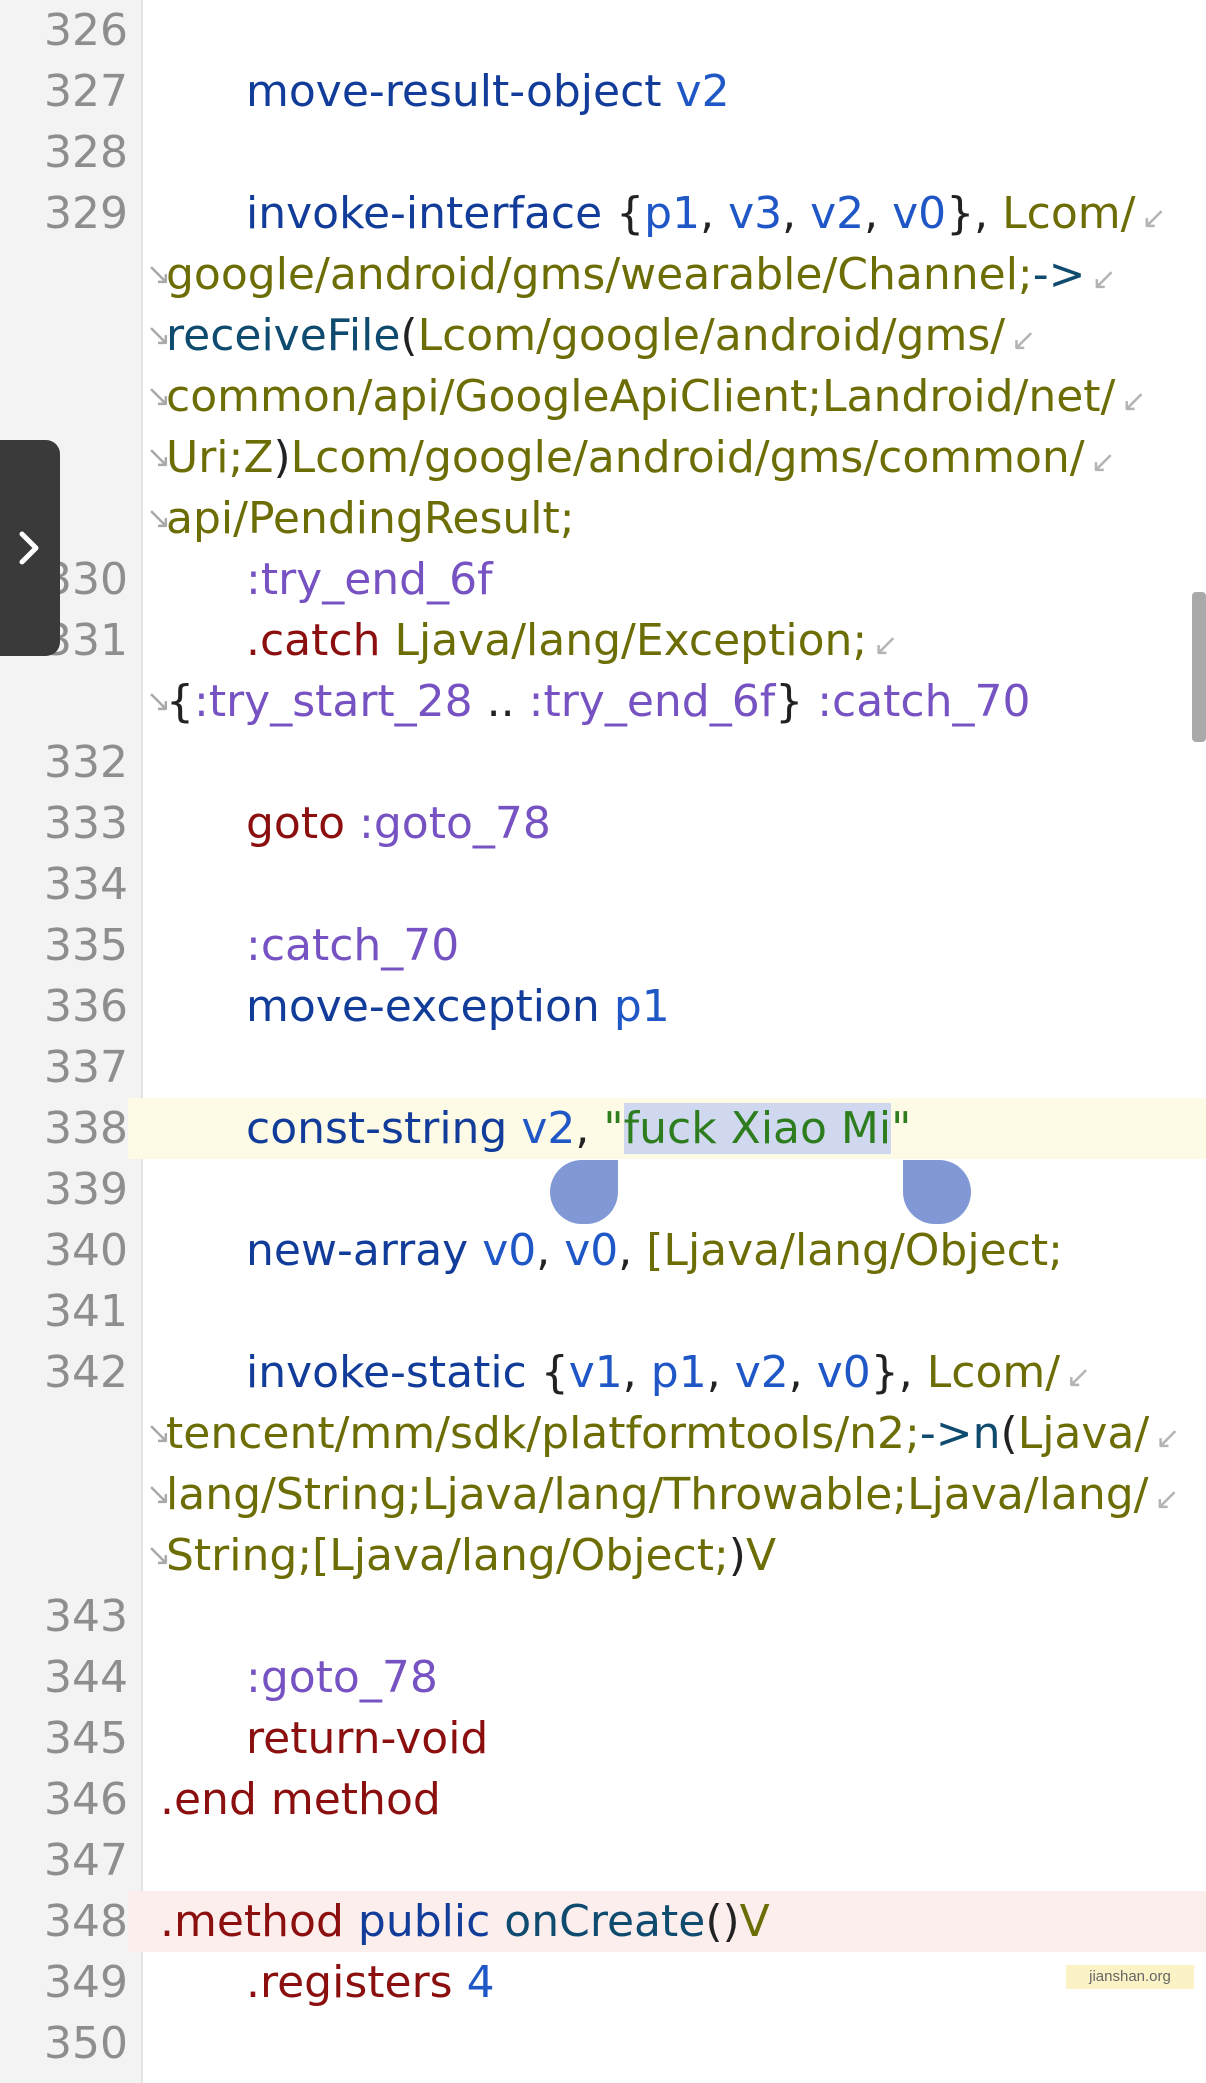 The image size is (1206, 2083). I want to click on code-line: 347, so click(603, 1860).